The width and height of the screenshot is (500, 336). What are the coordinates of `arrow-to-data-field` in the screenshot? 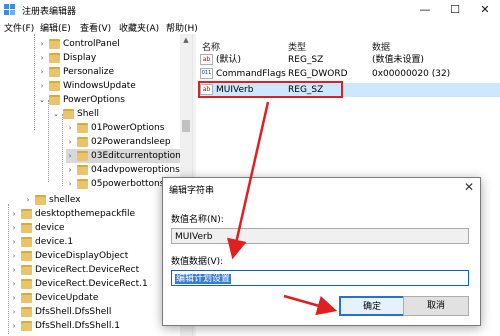 It's located at (248, 180).